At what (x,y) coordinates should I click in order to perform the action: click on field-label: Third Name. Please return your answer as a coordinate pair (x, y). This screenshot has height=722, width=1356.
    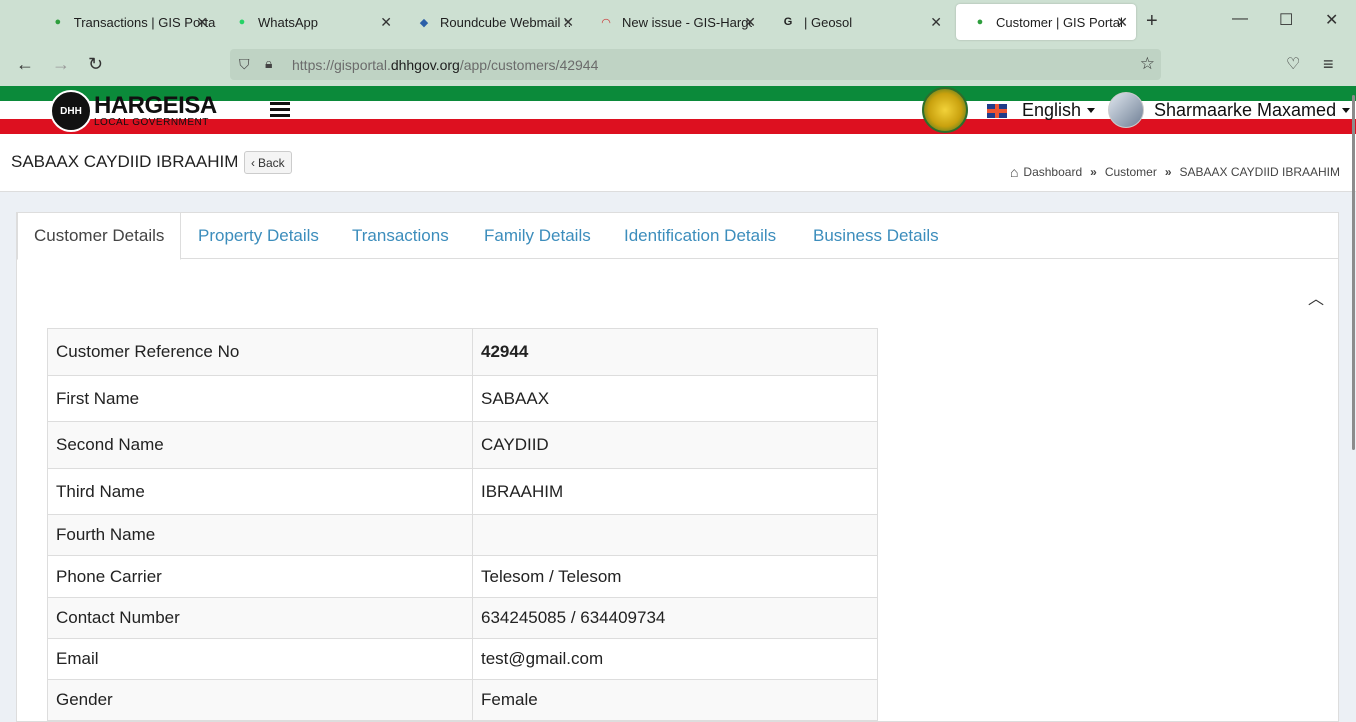
    Looking at the image, I should click on (260, 491).